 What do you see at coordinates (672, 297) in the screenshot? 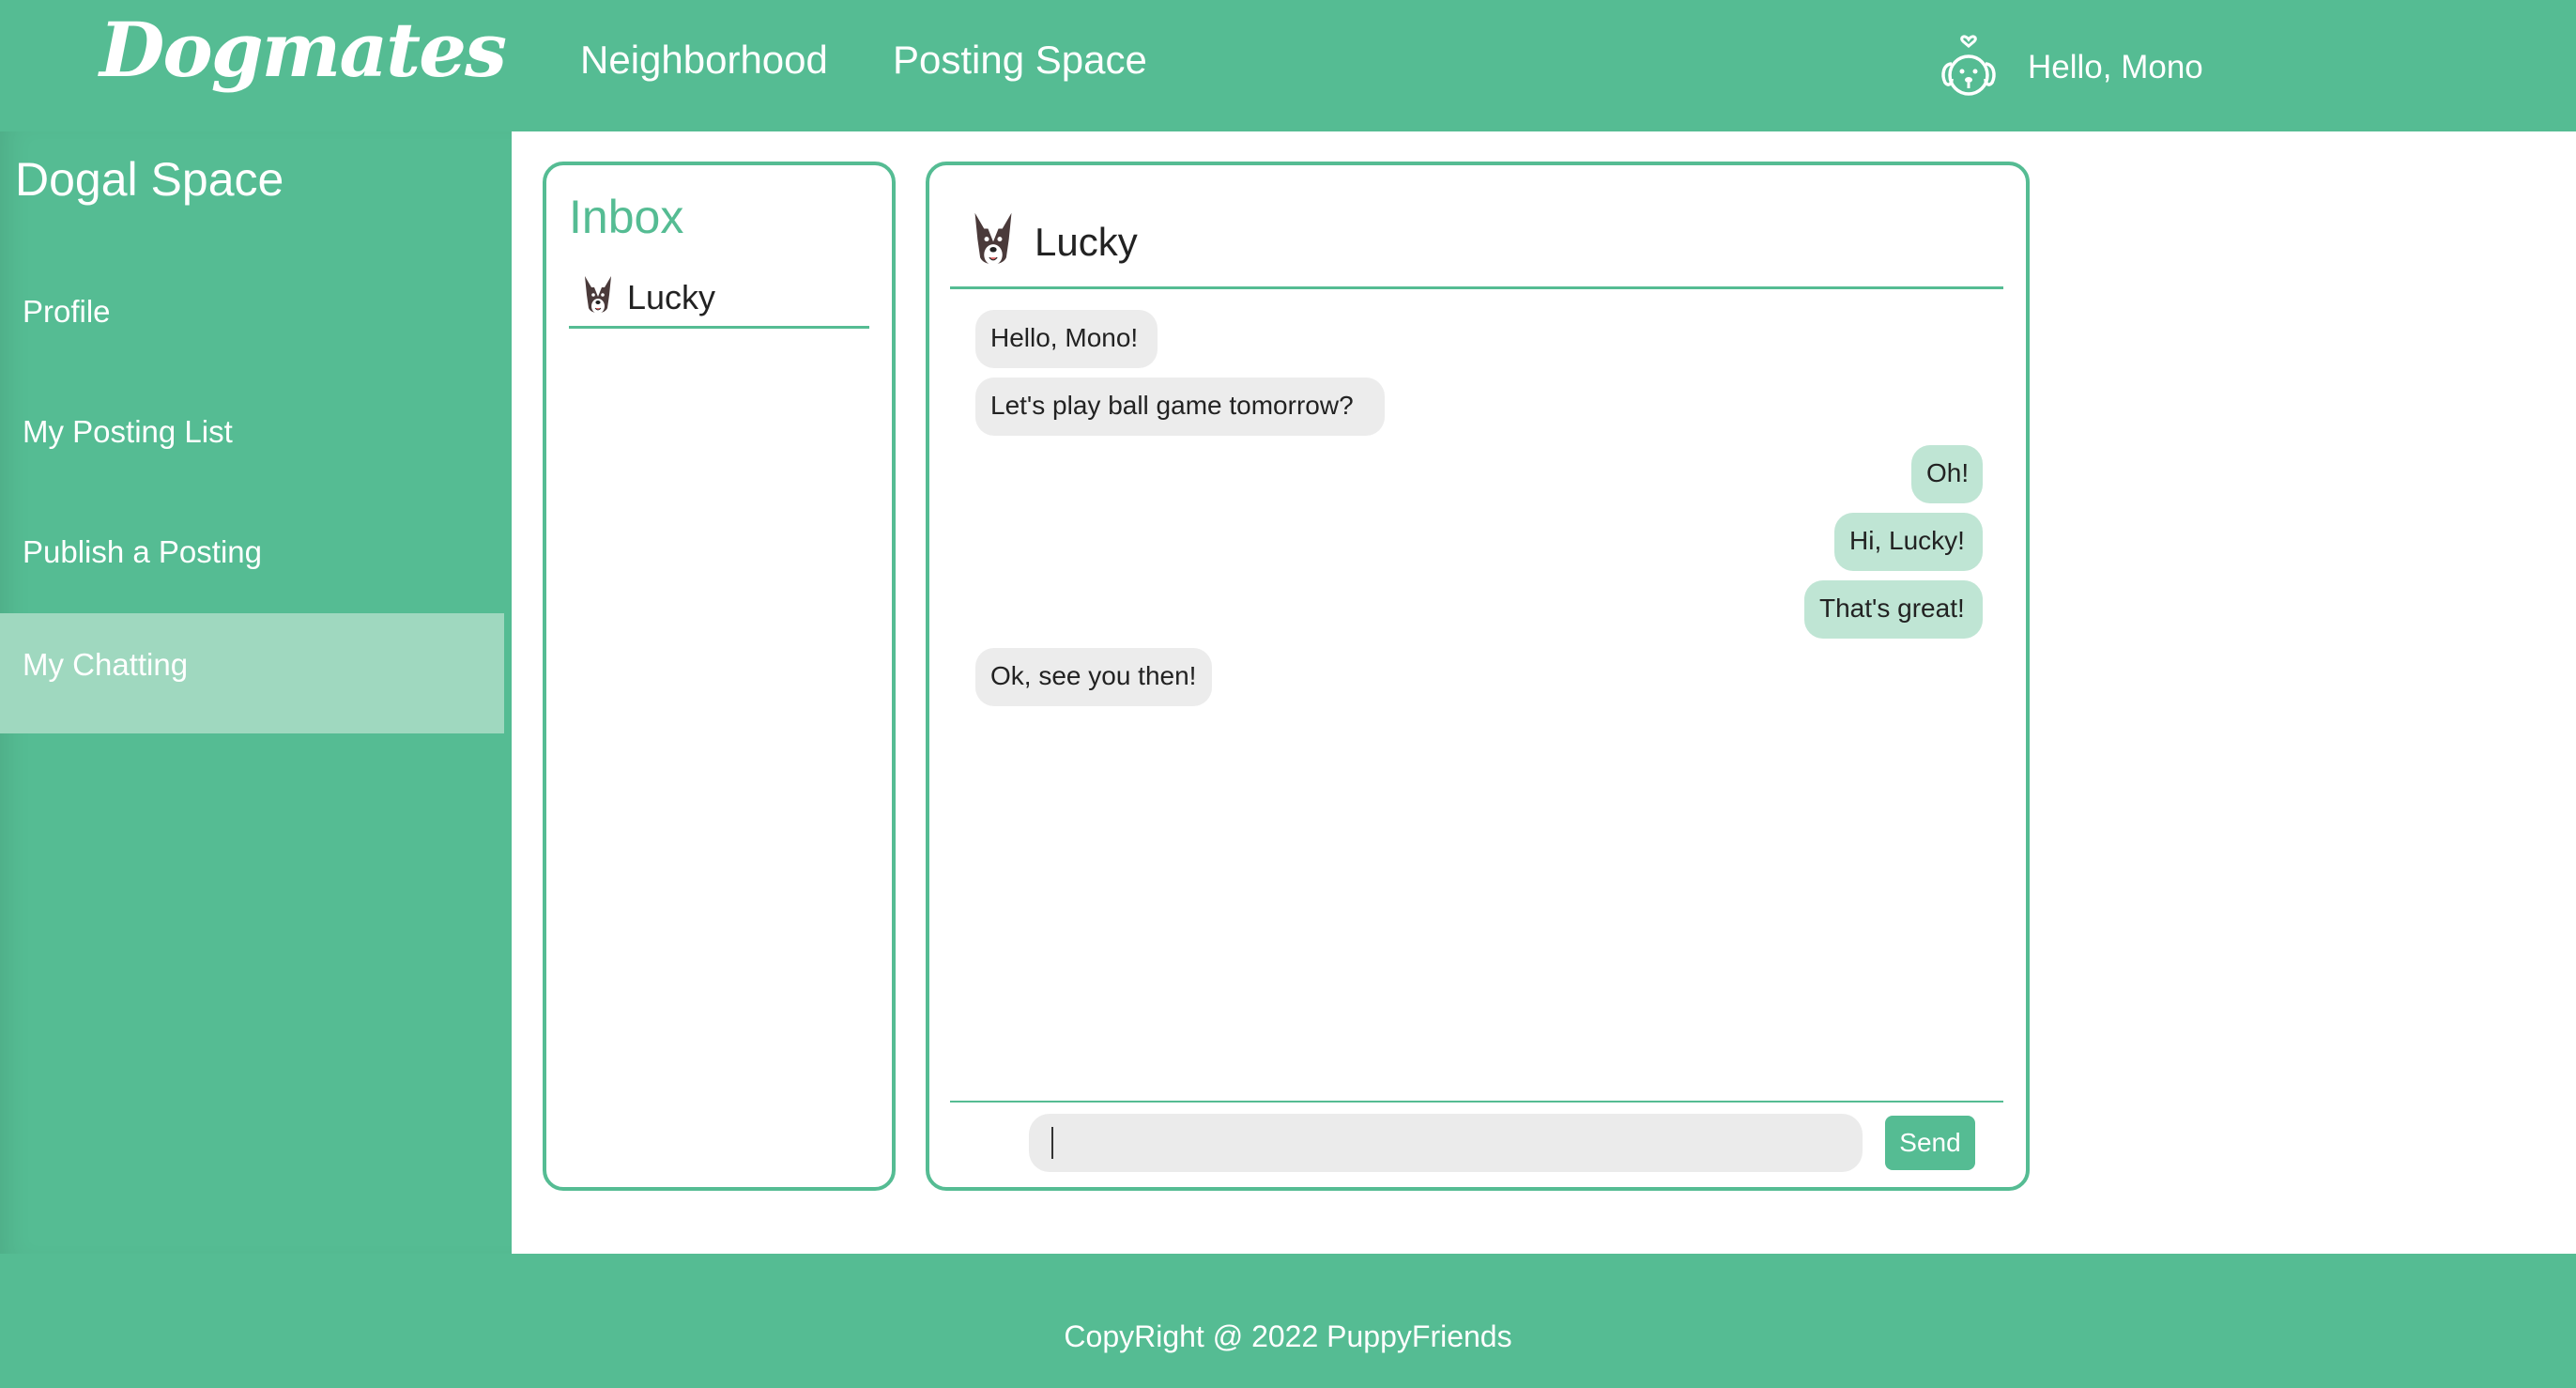
I see `inbox-contact-name: Lucky` at bounding box center [672, 297].